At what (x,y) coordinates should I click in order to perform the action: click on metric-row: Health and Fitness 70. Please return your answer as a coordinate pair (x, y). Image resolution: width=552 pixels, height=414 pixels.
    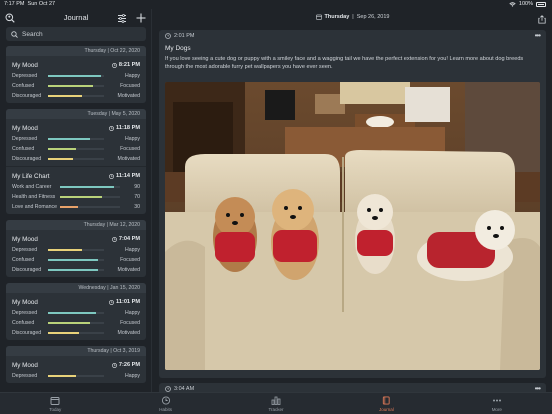
    Looking at the image, I should click on (76, 196).